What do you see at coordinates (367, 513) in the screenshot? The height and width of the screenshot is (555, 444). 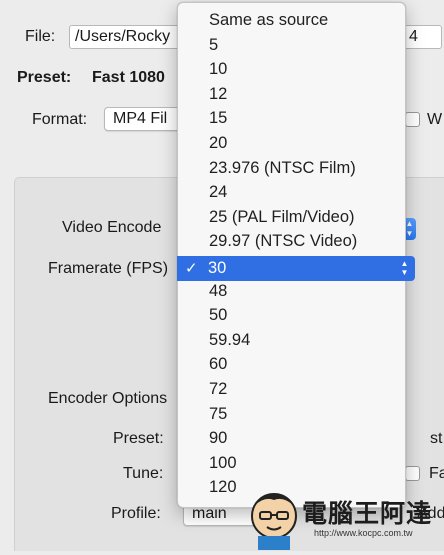 I see `watermark-title: 電腦王阿達` at bounding box center [367, 513].